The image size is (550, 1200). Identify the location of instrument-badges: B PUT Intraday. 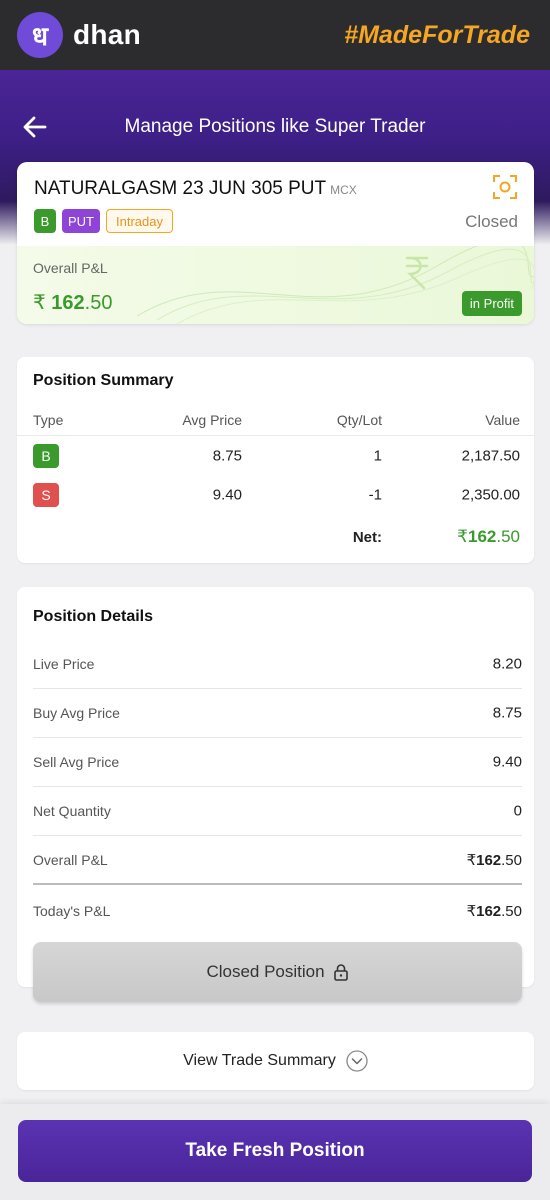
(103, 221).